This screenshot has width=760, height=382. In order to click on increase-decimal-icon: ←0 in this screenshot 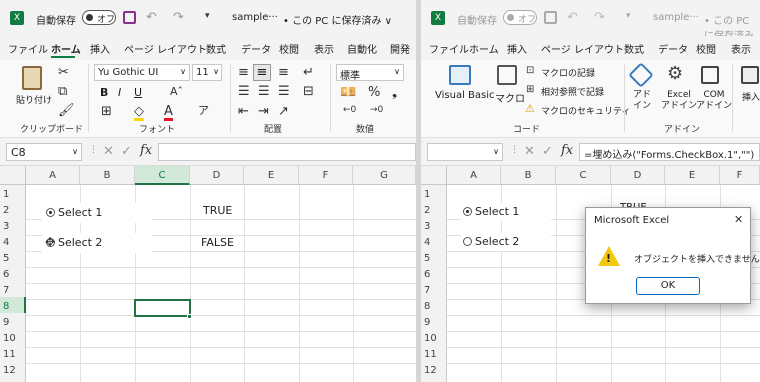, I will do `click(349, 110)`.